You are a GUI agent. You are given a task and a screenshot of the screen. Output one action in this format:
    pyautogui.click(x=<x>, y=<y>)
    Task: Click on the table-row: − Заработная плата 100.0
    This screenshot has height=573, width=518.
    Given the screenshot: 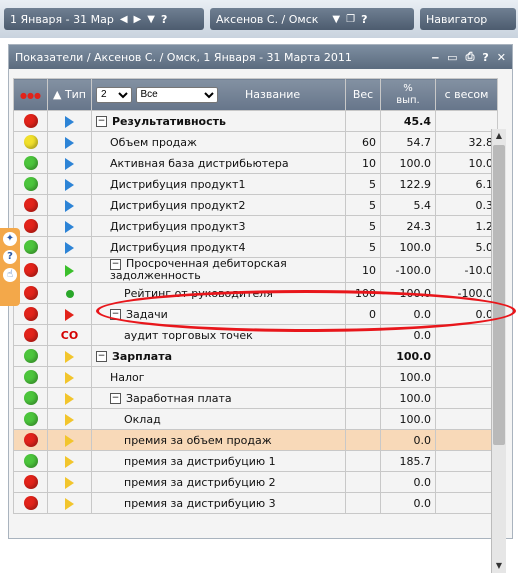 What is the action you would take?
    pyautogui.click(x=255, y=398)
    